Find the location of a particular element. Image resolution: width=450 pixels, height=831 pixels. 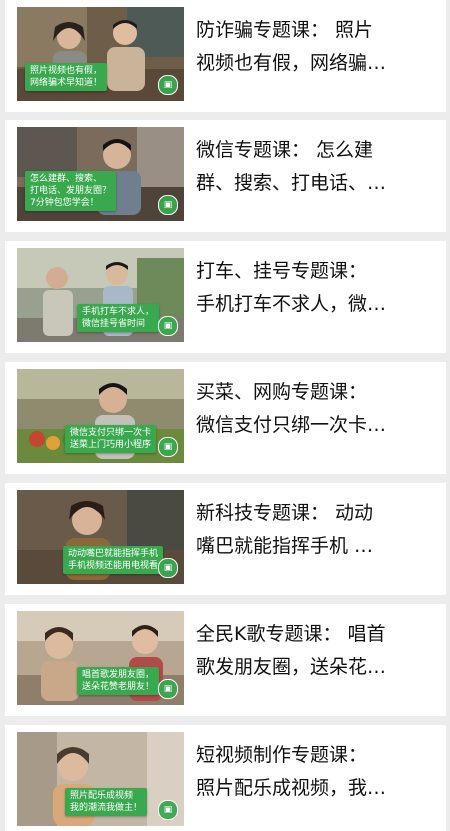

thumbnail-caption: 微信支付只绑一次卡 送菜上门巧用小程序 is located at coordinates (111, 439).